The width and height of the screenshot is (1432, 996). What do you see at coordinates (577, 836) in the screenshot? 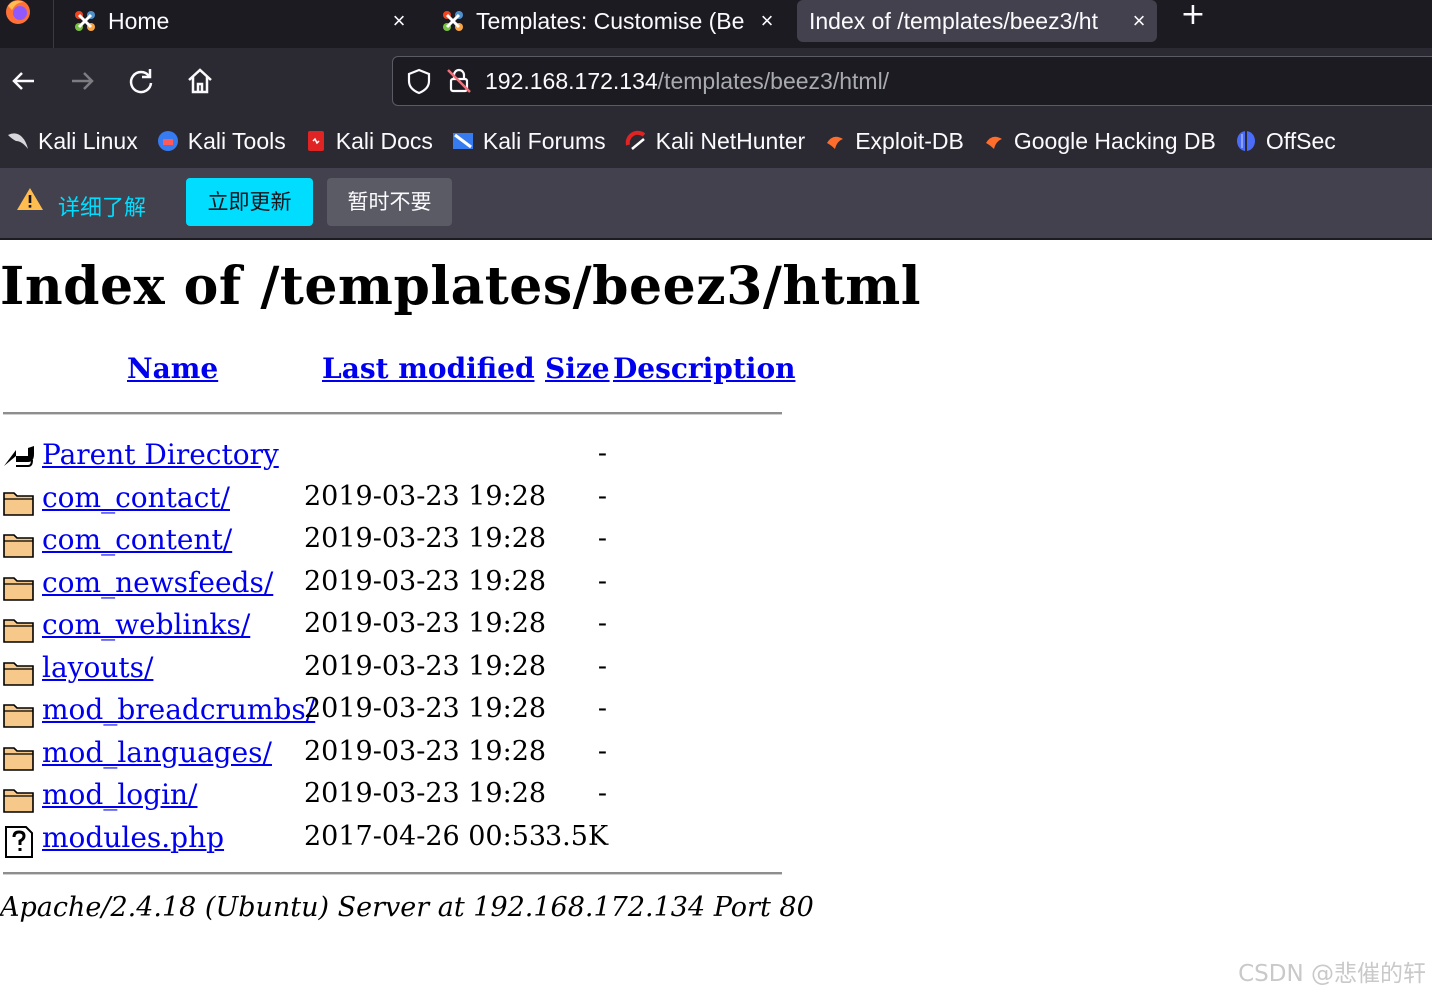
I see `file-size: 3.5K` at bounding box center [577, 836].